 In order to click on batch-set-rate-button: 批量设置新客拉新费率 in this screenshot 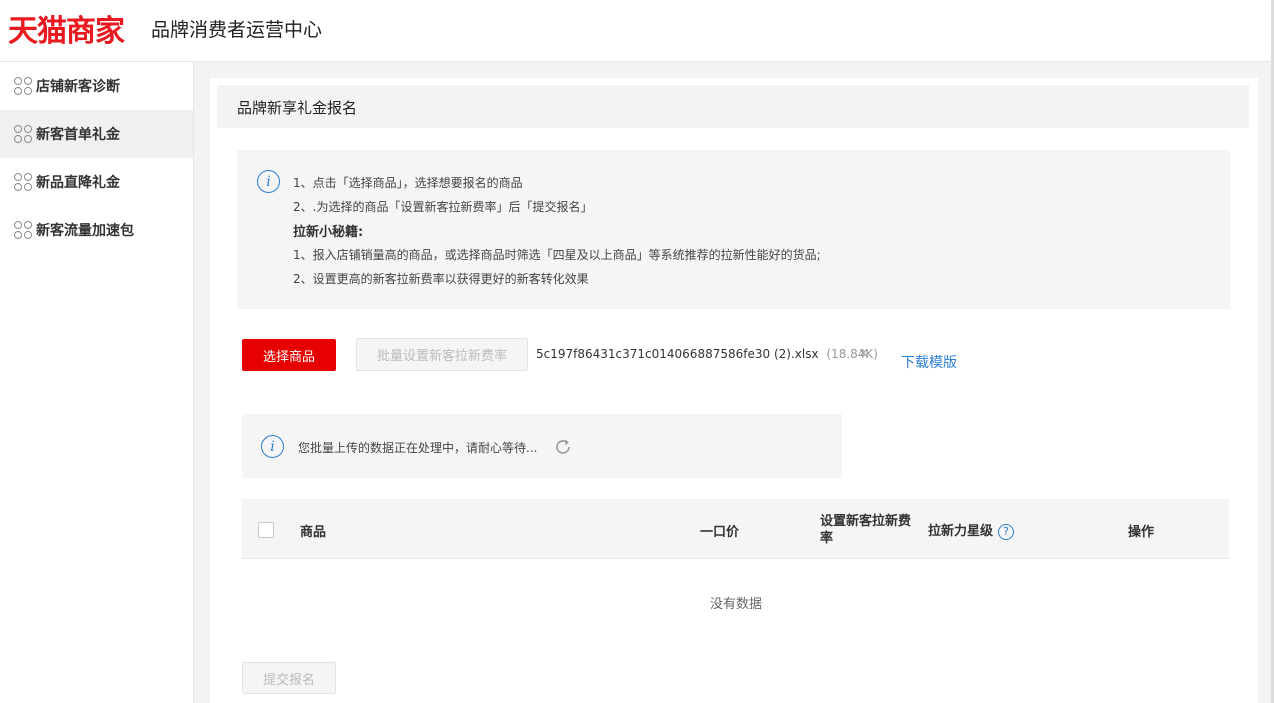, I will do `click(442, 354)`.